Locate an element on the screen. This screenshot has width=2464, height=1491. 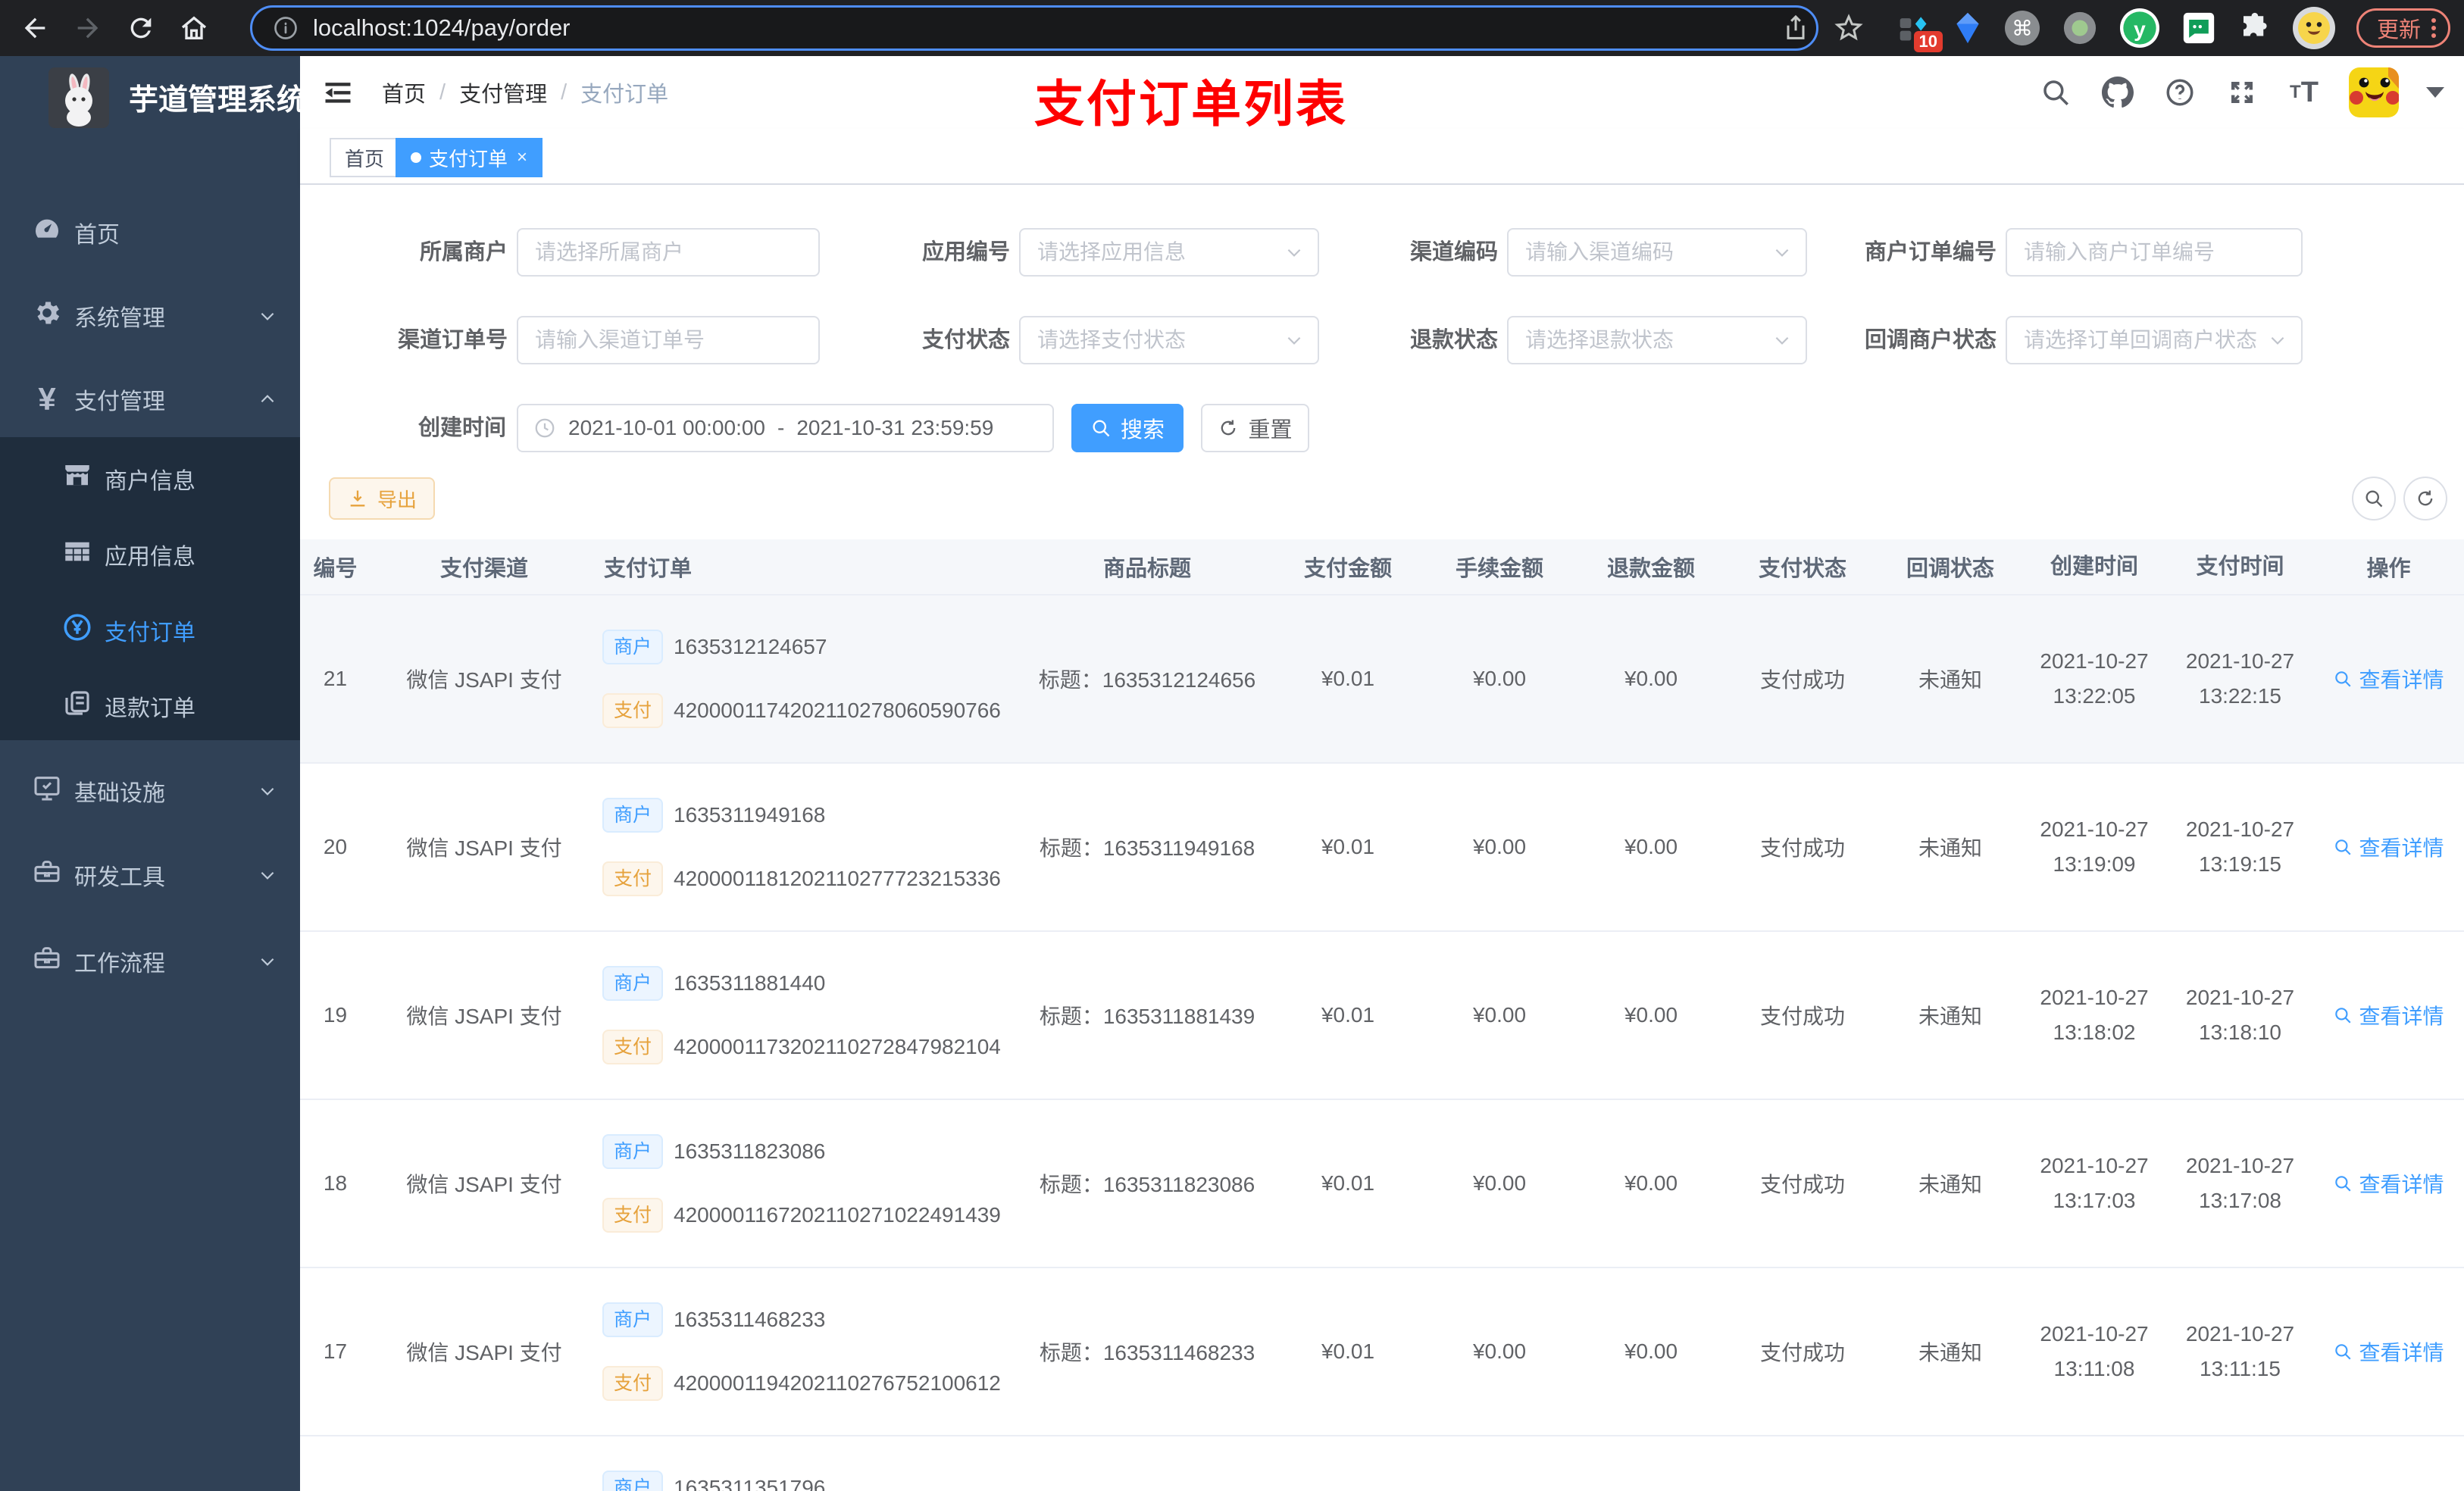
show-search-toggle-button is located at coordinates (2374, 498).